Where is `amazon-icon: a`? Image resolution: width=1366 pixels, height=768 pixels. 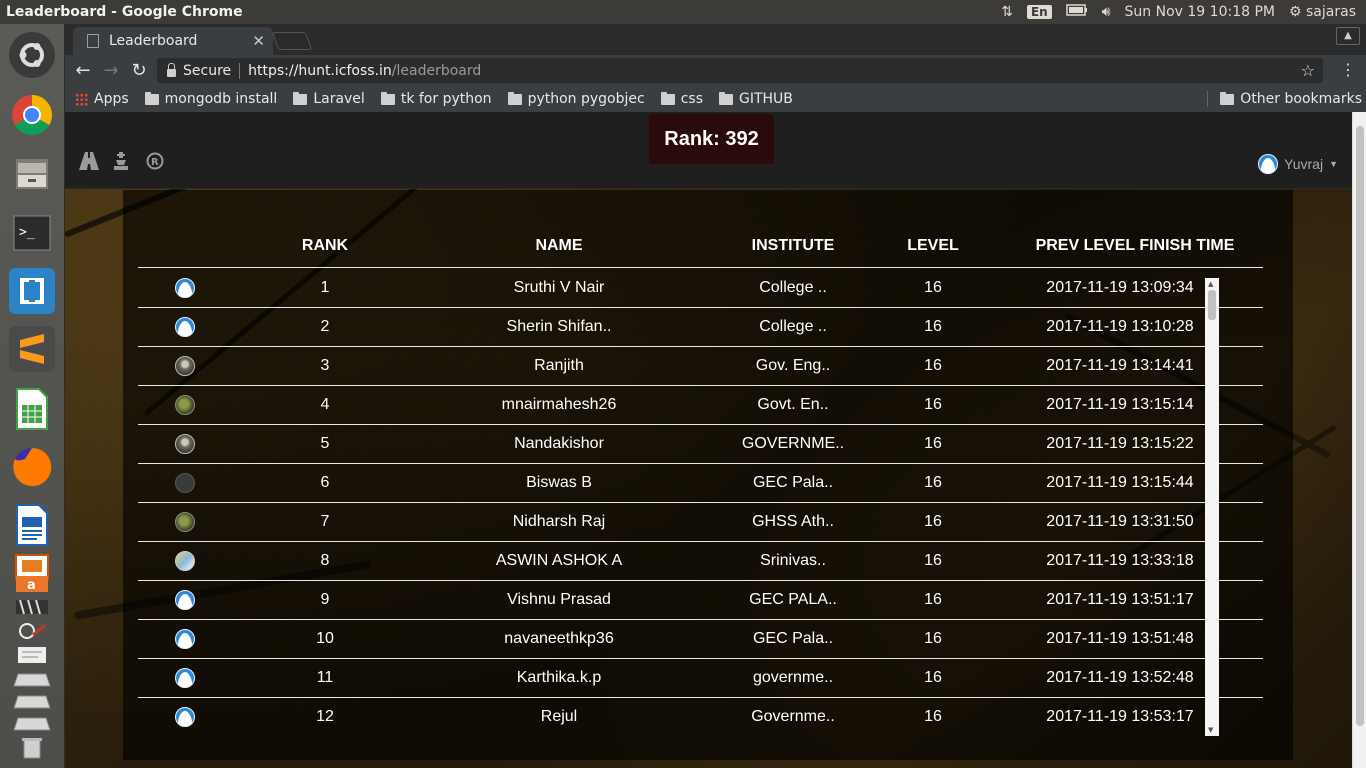 amazon-icon: a is located at coordinates (32, 584).